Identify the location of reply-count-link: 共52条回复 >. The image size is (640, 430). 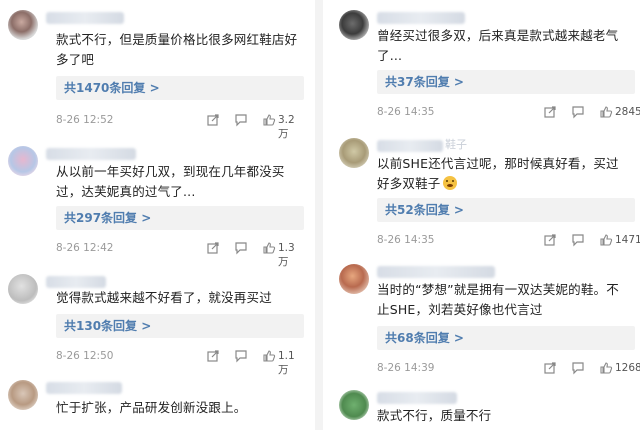
(506, 210).